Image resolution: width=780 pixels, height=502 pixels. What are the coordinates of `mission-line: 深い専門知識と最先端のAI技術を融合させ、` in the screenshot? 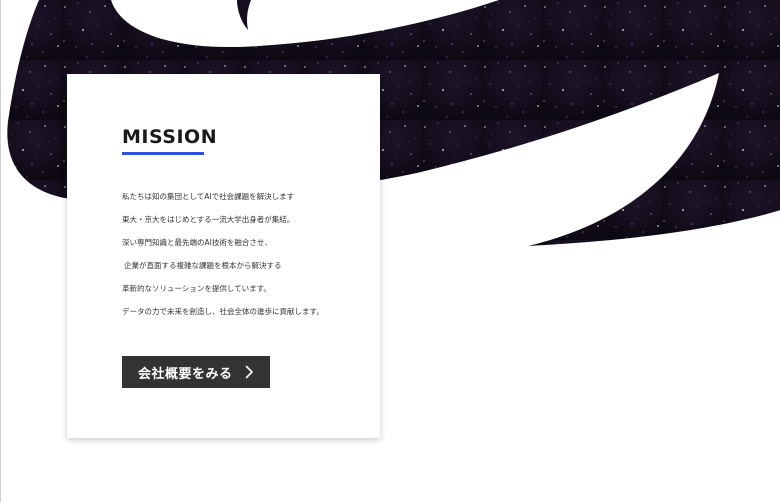 It's located at (197, 242).